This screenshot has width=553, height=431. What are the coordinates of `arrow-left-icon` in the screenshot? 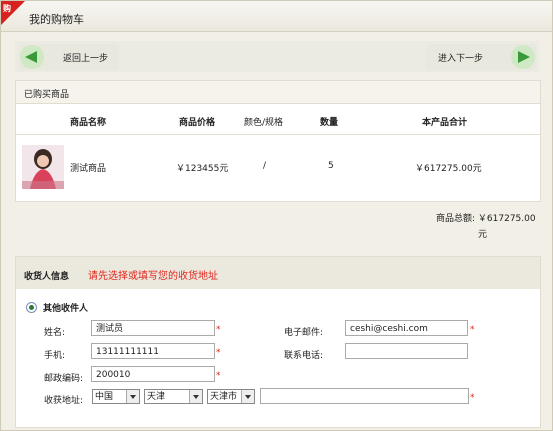 It's located at (32, 57).